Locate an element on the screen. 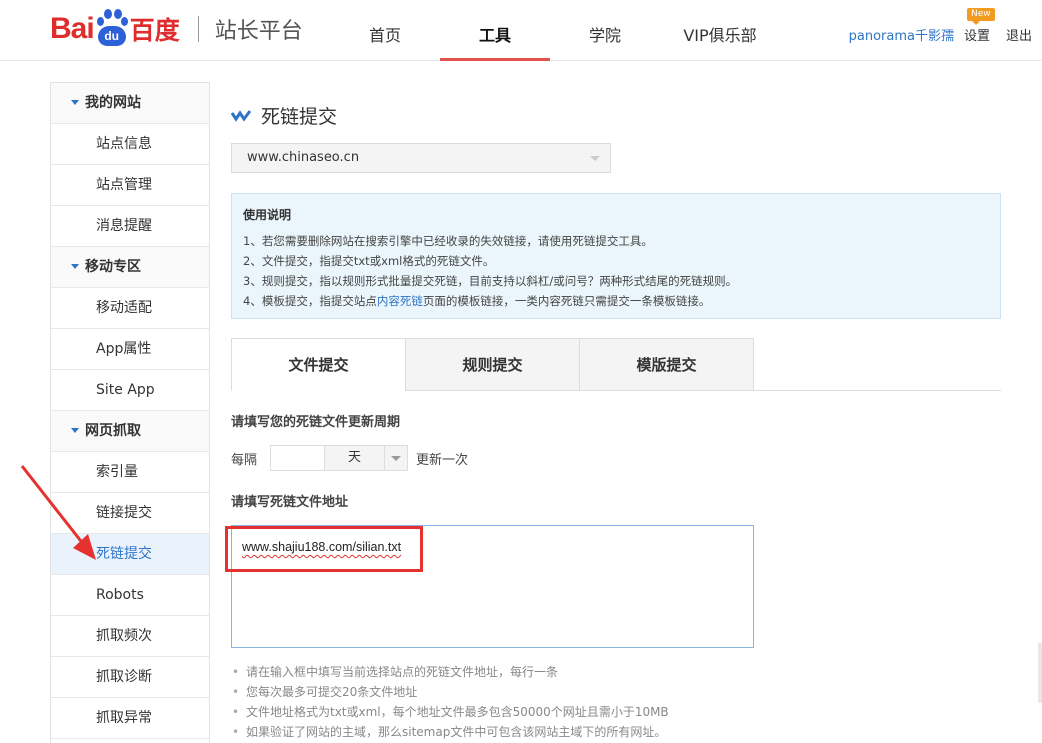  nav-tools: 工具 is located at coordinates (495, 30).